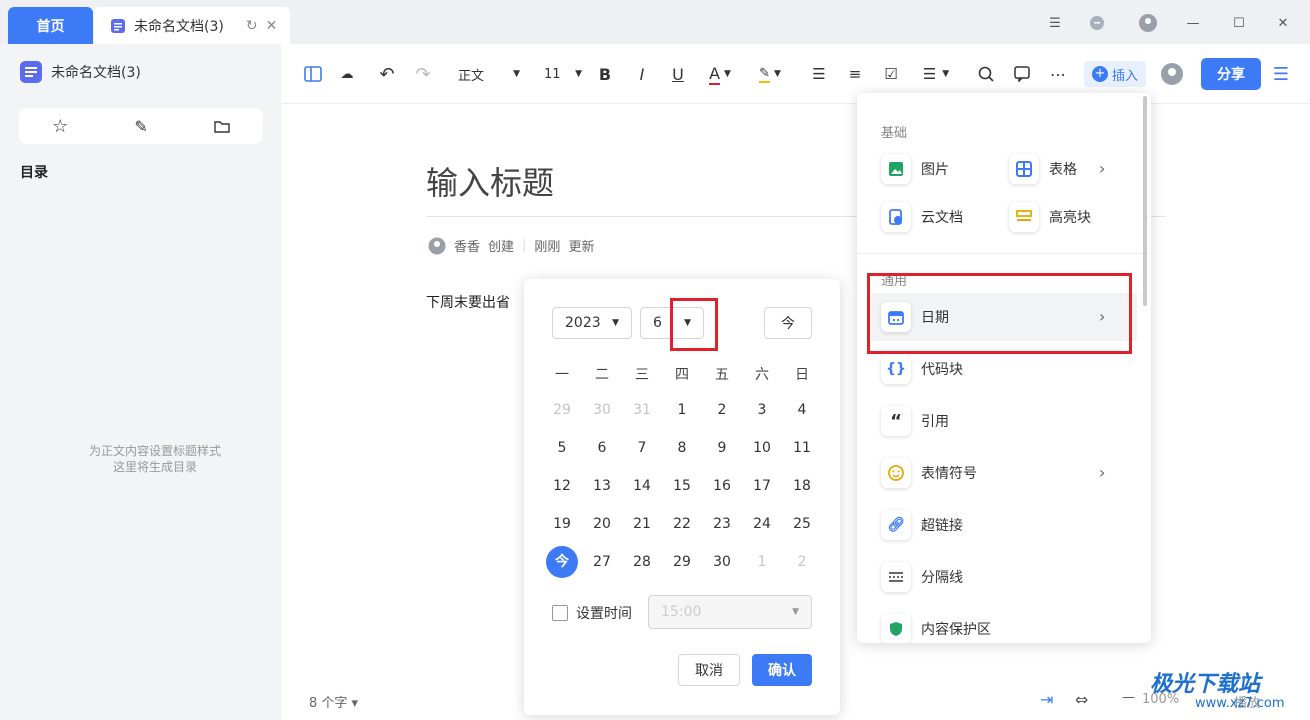  Describe the element at coordinates (1115, 74) in the screenshot. I see `insert-button: + 插入` at that location.